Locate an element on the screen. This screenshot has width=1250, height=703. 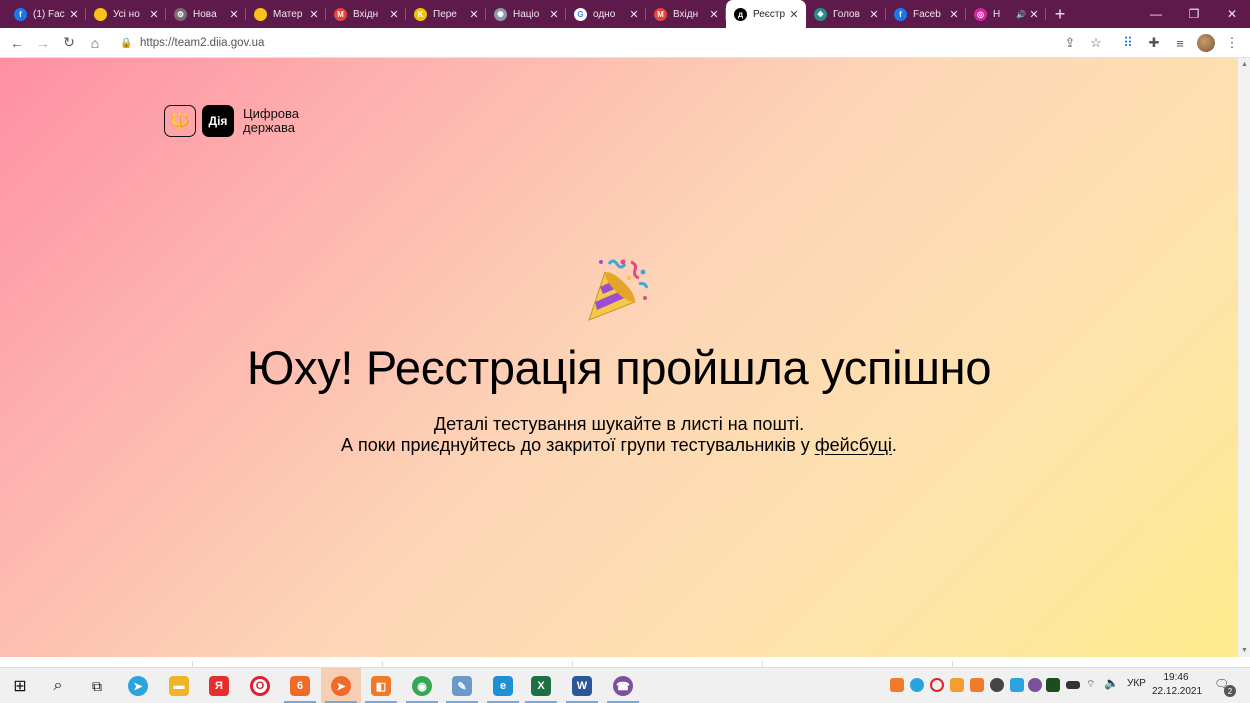
scroll-up-icon: ▲ is located at coordinates (1244, 64).